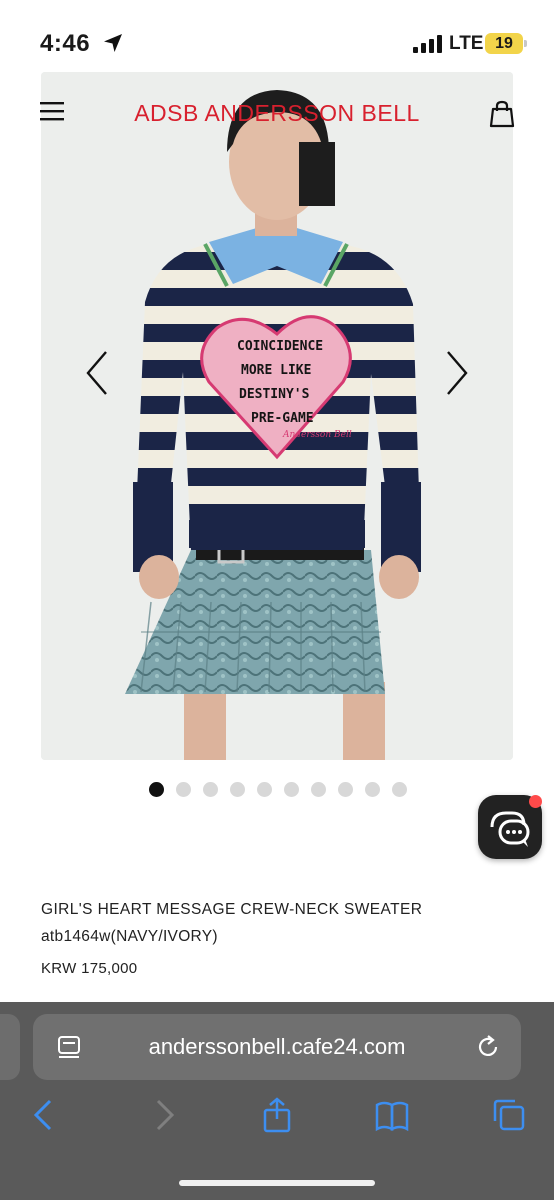 The height and width of the screenshot is (1200, 554). I want to click on forward-arrow-icon, so click(163, 1115).